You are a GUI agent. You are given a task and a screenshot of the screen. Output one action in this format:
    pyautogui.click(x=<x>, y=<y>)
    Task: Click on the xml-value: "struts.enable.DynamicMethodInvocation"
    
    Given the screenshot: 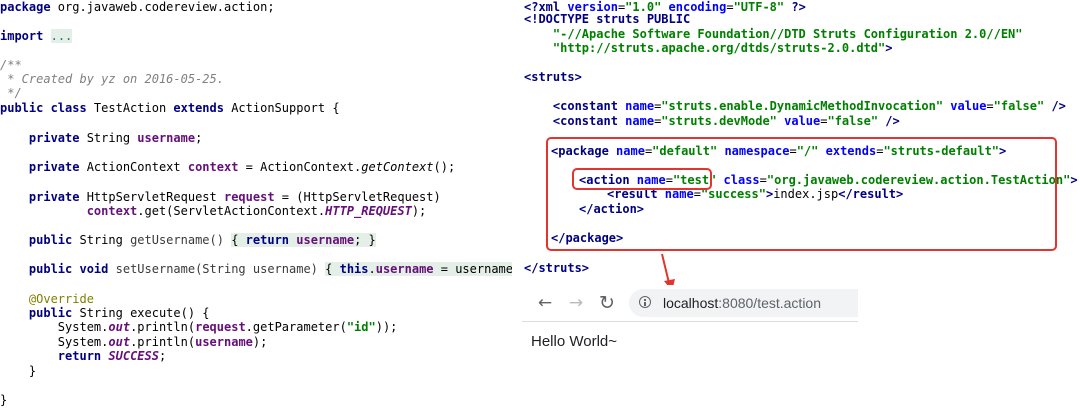 What is the action you would take?
    pyautogui.click(x=802, y=106)
    